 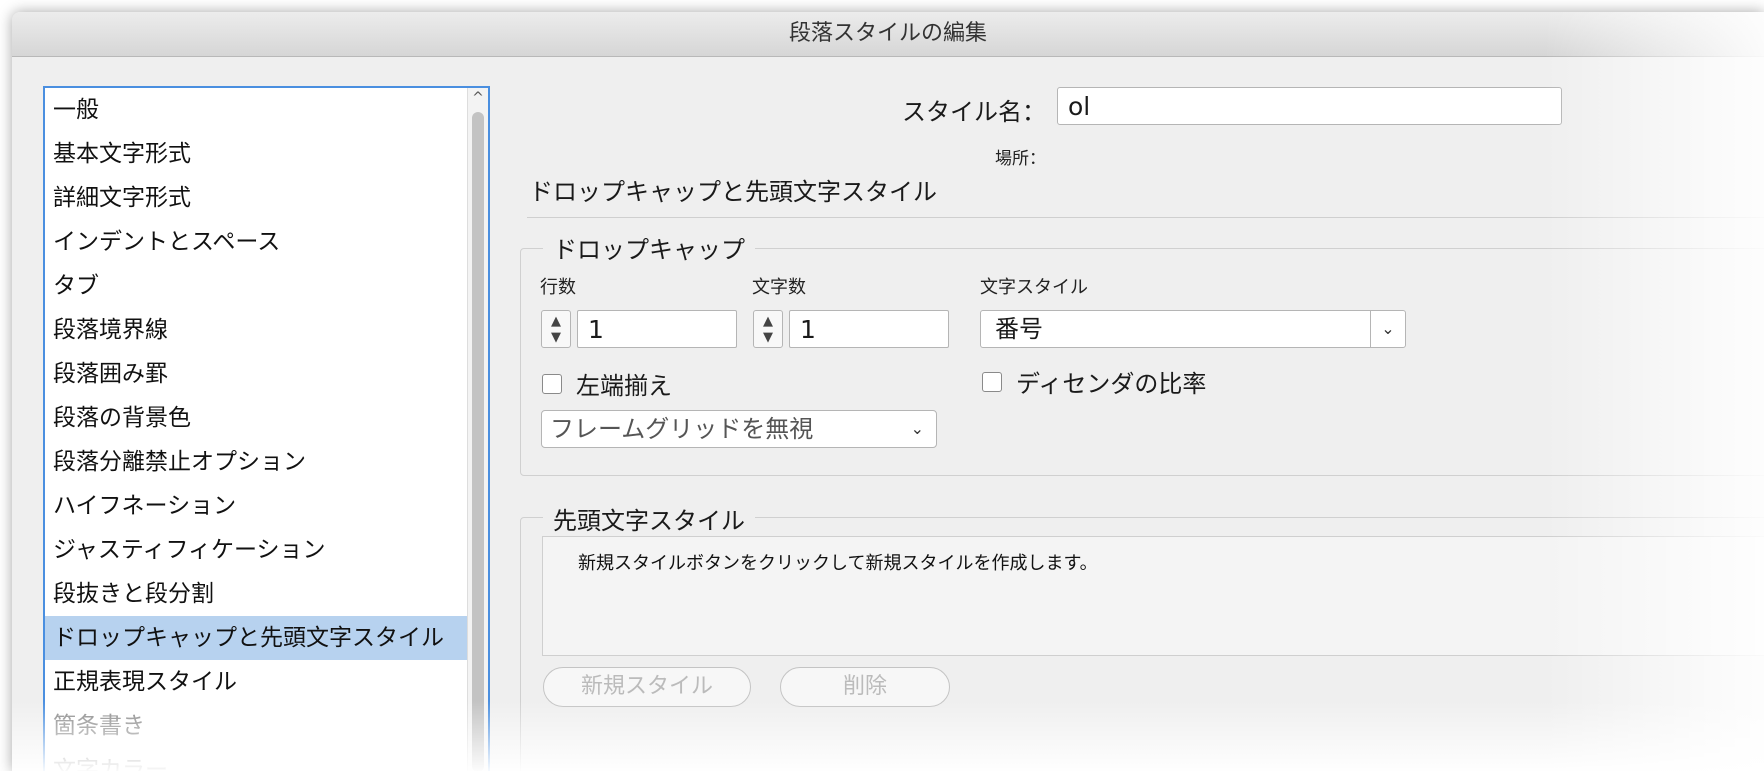 I want to click on sidebar-item-general: 一般, so click(x=259, y=110).